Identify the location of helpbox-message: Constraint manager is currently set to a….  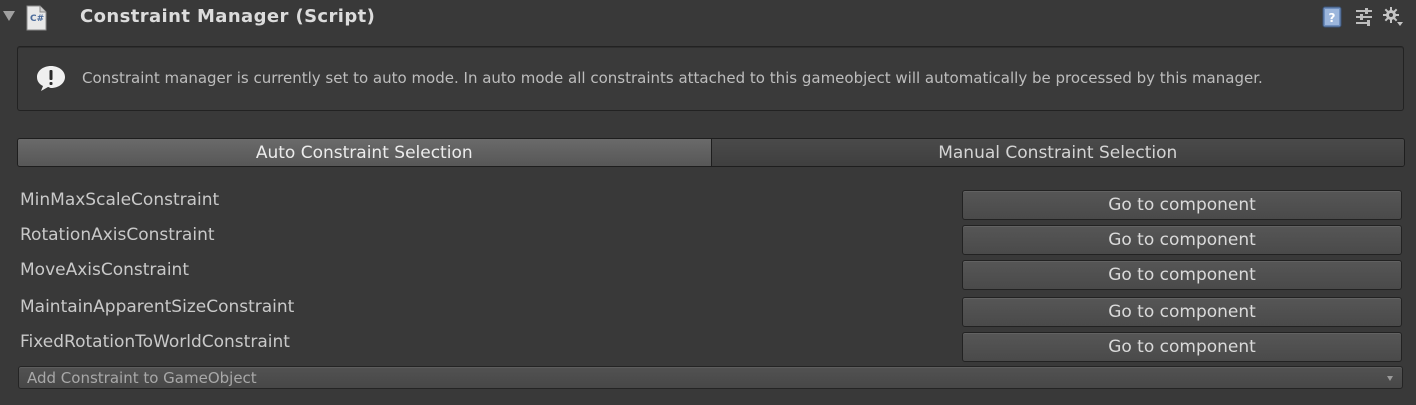
(672, 78).